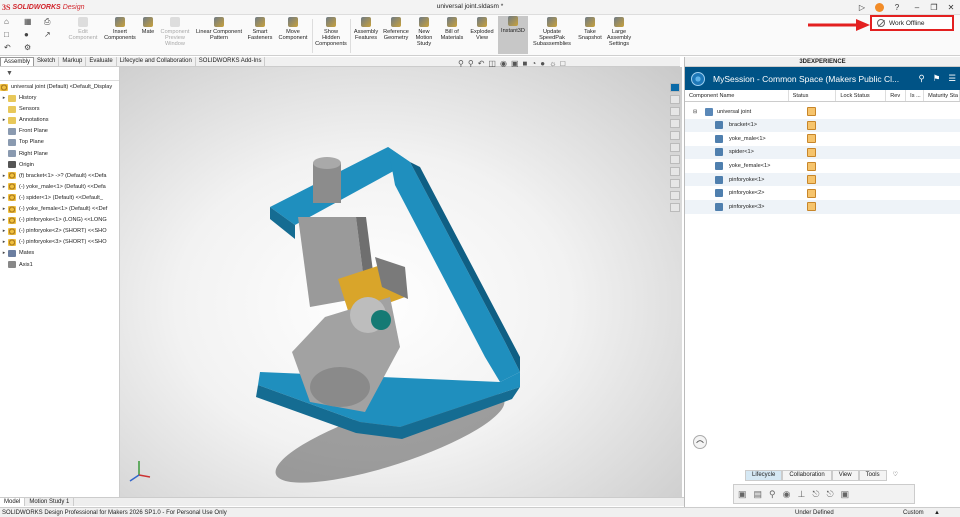 This screenshot has width=960, height=517. I want to click on undo-icon: ↶, so click(7, 47).